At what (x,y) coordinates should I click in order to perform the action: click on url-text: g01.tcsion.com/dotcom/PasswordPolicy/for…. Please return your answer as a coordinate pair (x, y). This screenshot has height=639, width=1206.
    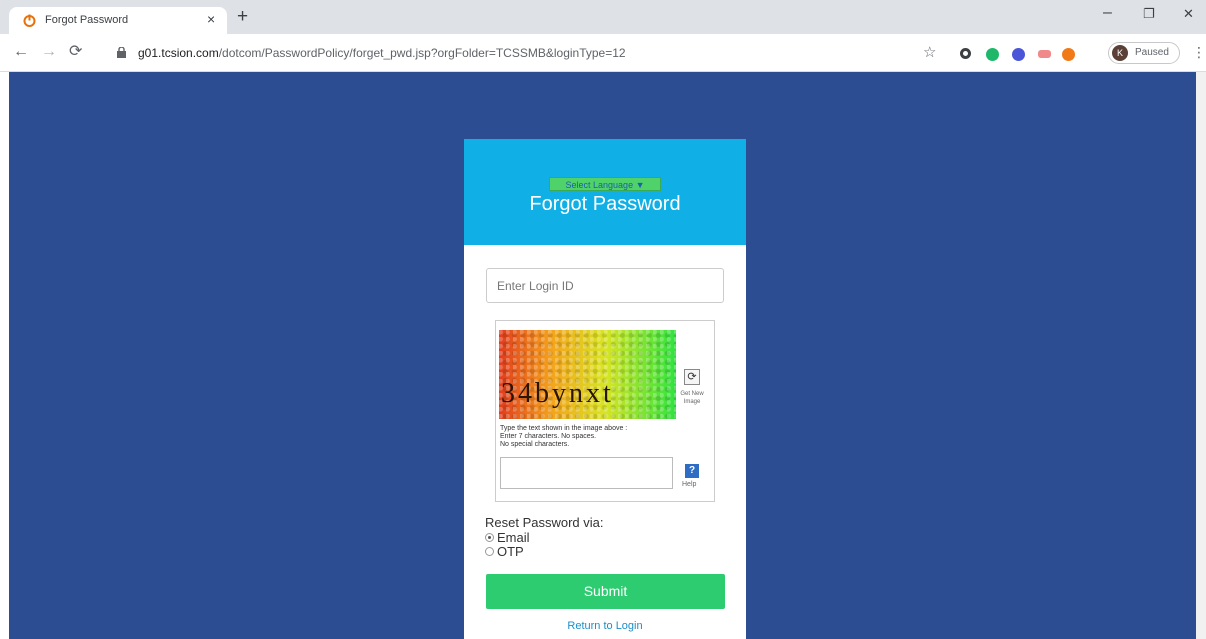
    Looking at the image, I should click on (382, 53).